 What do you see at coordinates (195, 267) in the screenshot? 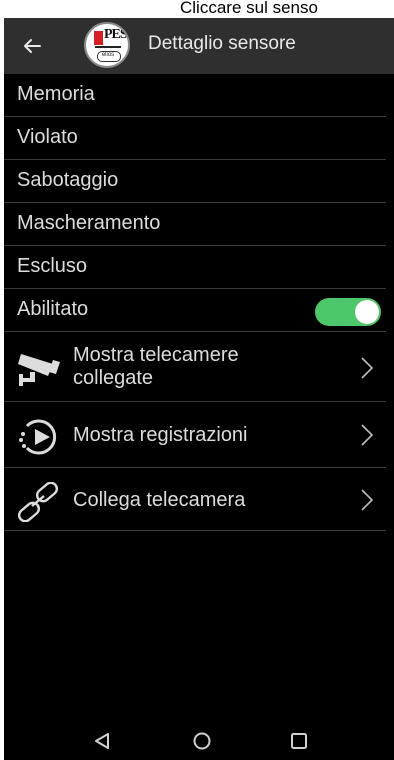
I see `state-row-escluso: Escluso` at bounding box center [195, 267].